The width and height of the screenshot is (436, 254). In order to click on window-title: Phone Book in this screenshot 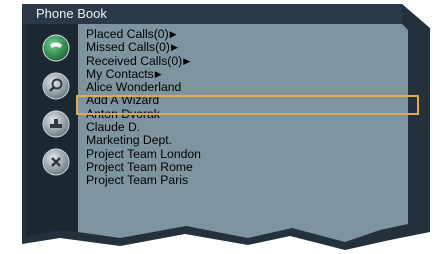, I will do `click(71, 13)`.